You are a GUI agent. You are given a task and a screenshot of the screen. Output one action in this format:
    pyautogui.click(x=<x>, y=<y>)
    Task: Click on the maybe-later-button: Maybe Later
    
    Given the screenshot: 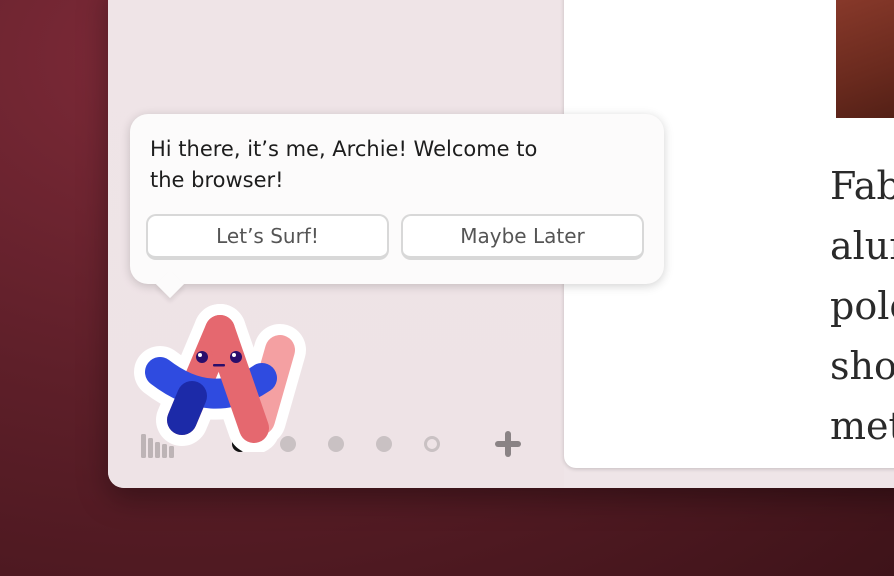 What is the action you would take?
    pyautogui.click(x=522, y=237)
    